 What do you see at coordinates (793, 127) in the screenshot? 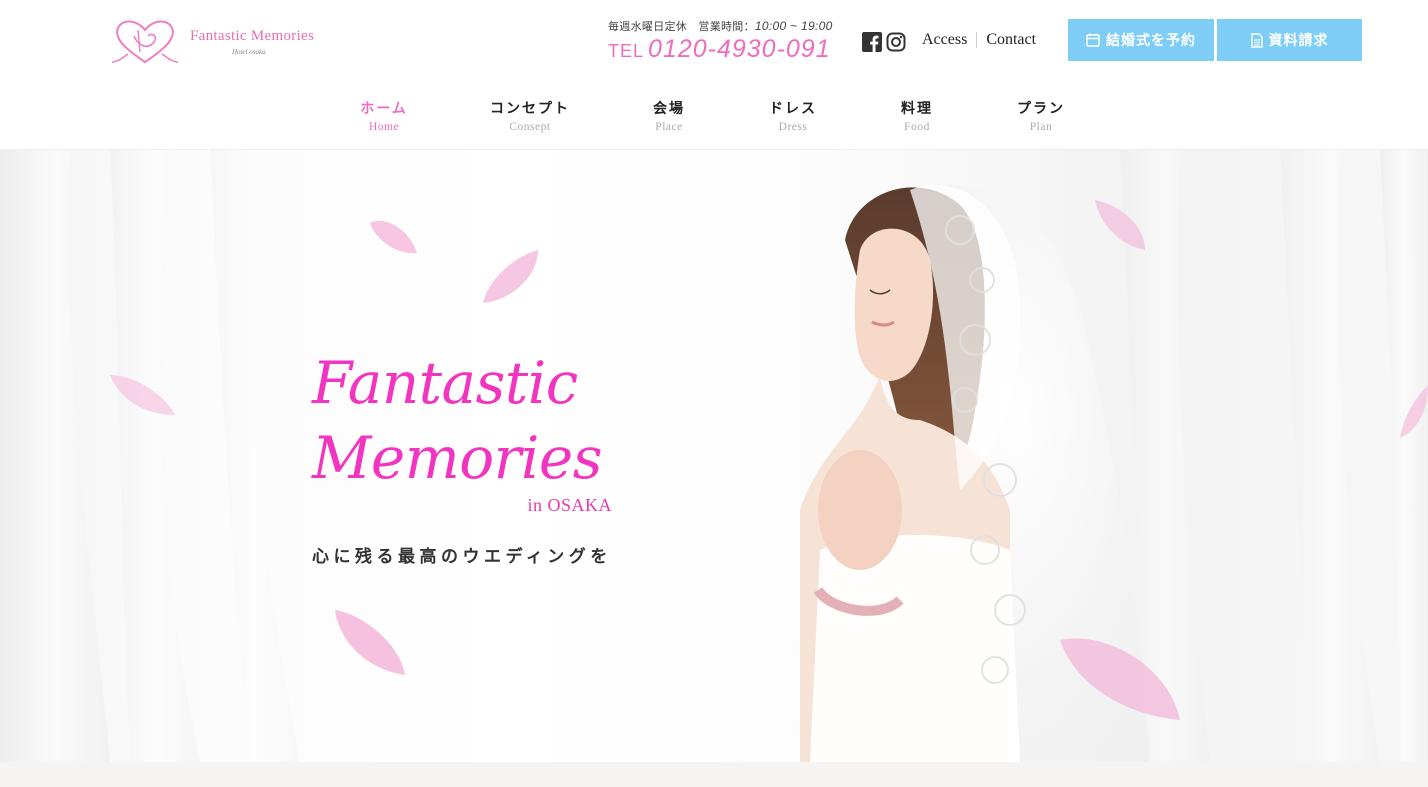
I see `nav-label-en: Dress` at bounding box center [793, 127].